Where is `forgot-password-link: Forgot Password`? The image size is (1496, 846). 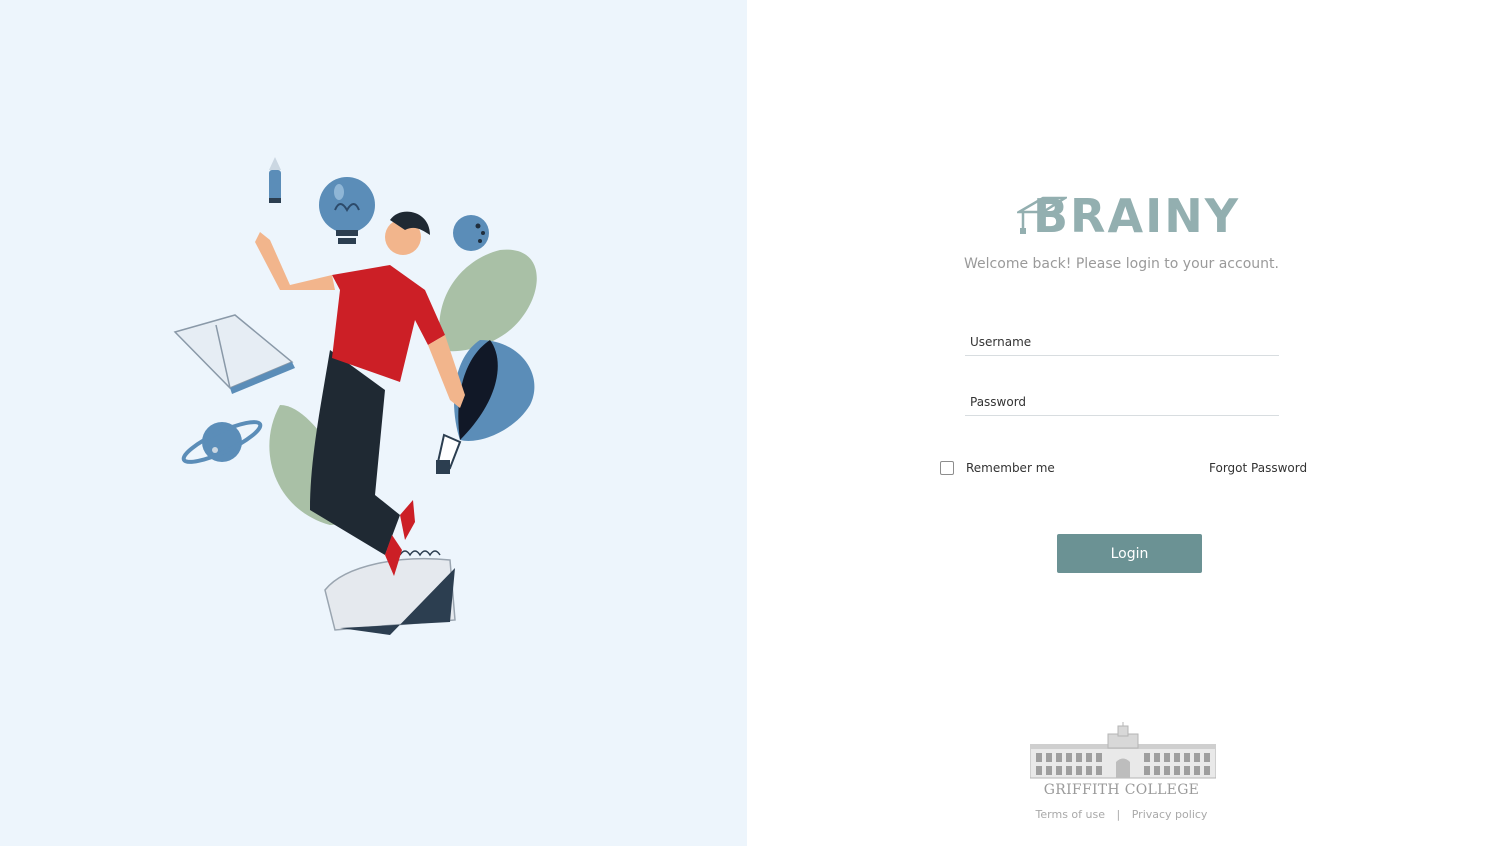
forgot-password-link: Forgot Password is located at coordinates (1258, 468).